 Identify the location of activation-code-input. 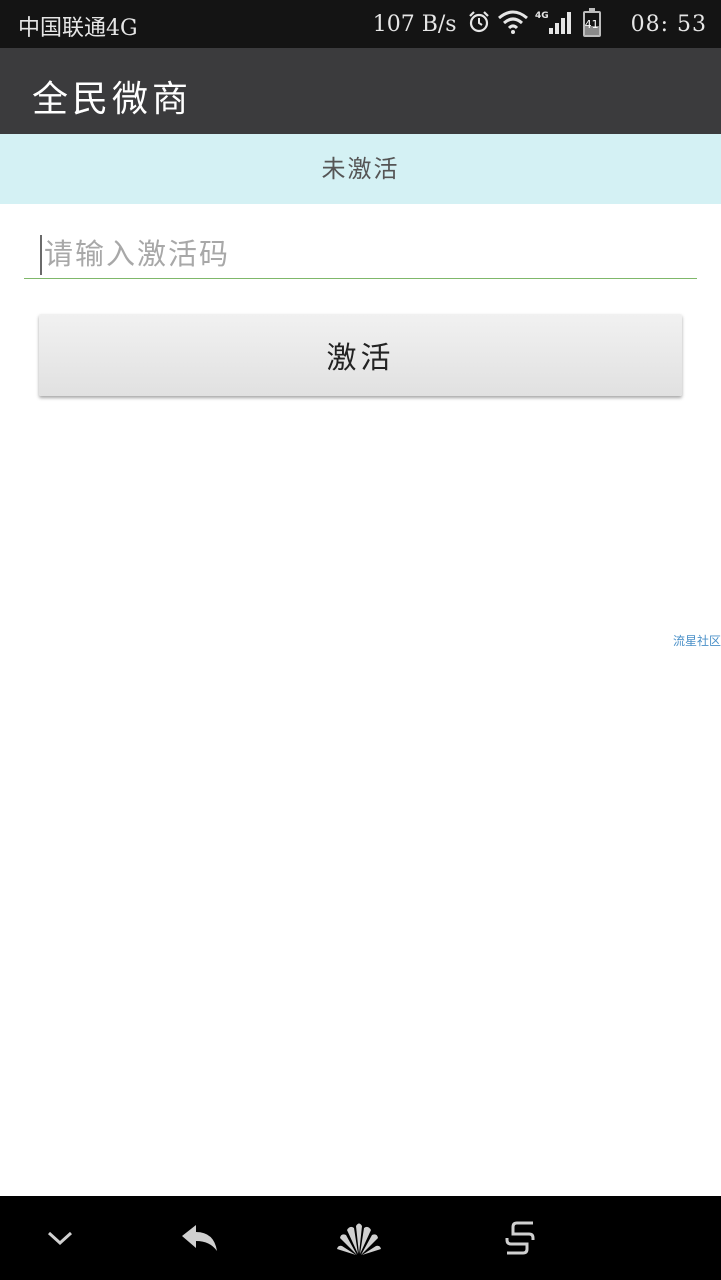
(360, 254).